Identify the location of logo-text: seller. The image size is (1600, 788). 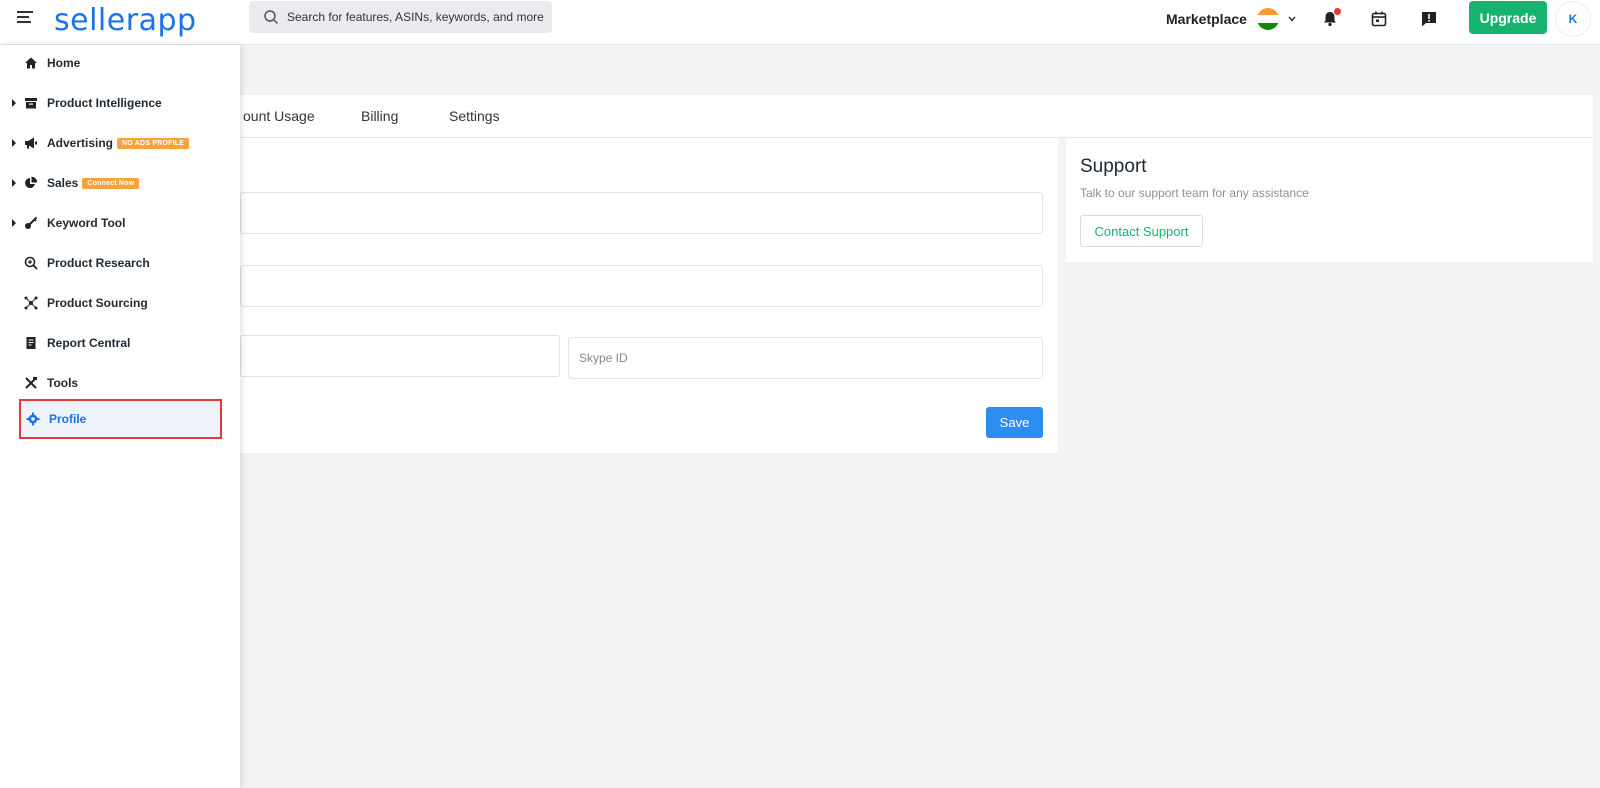
(96, 20).